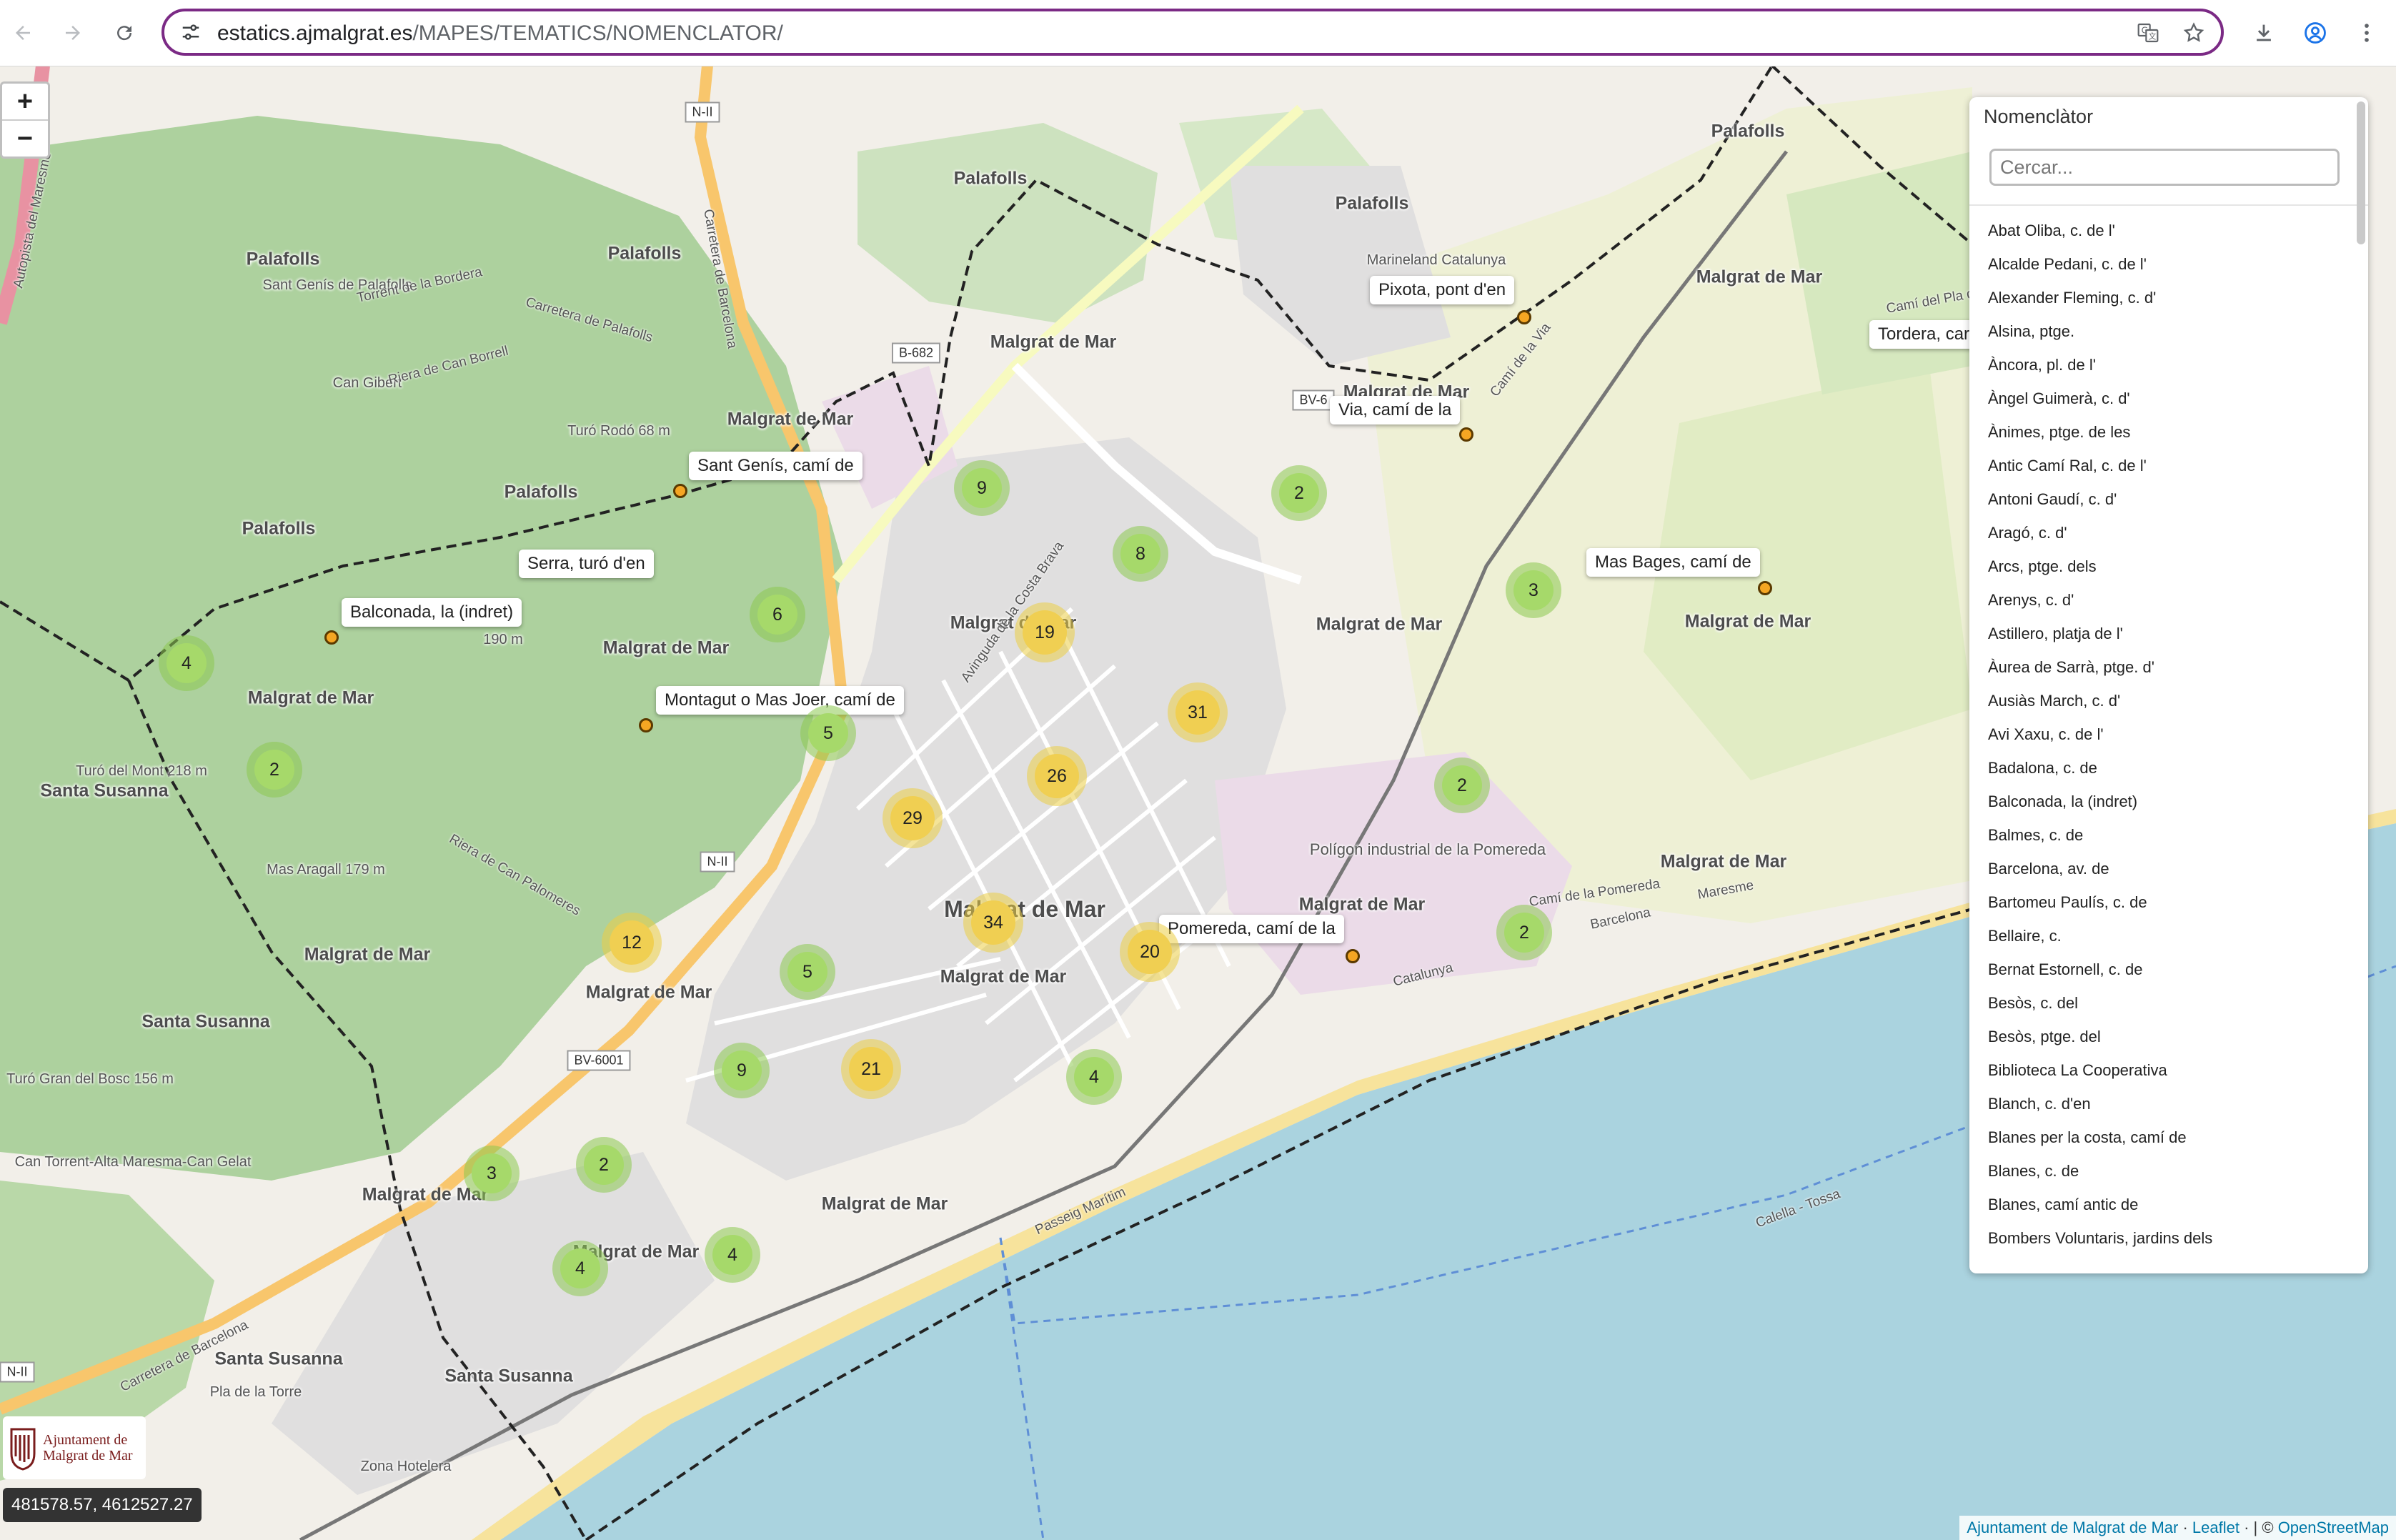 The height and width of the screenshot is (1540, 2396). I want to click on cluster-count: 31, so click(1197, 712).